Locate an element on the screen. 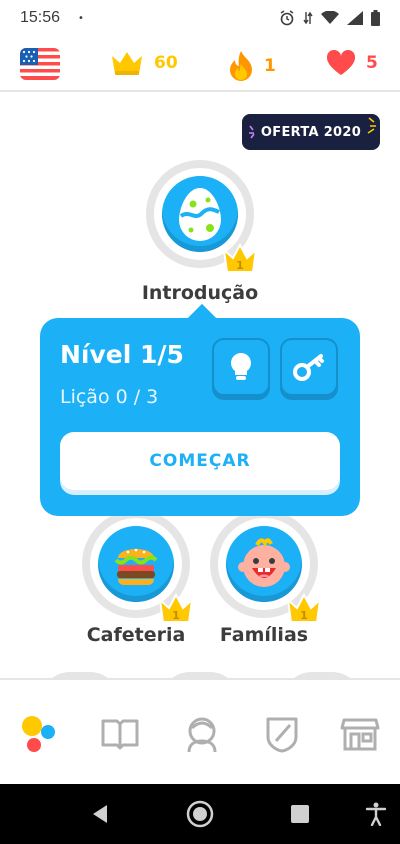  skill-cafeteria-circle is located at coordinates (136, 564).